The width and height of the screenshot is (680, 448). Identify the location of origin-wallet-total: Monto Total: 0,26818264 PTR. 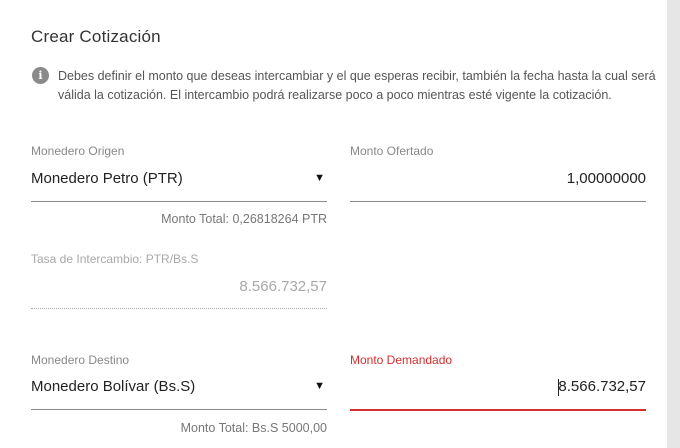
(244, 219).